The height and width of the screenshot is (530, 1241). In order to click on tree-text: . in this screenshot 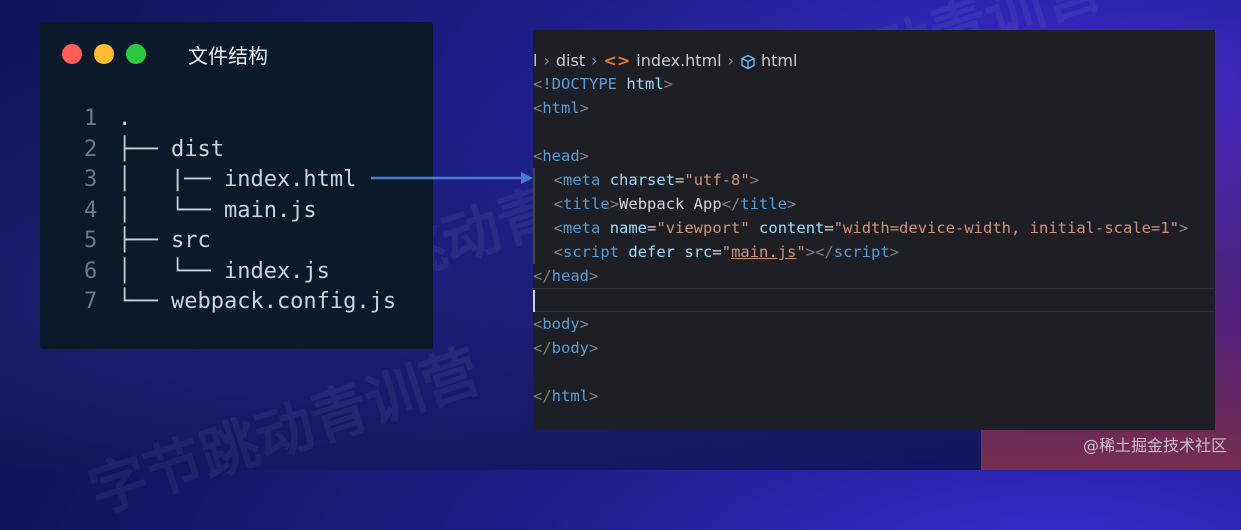, I will do `click(125, 118)`.